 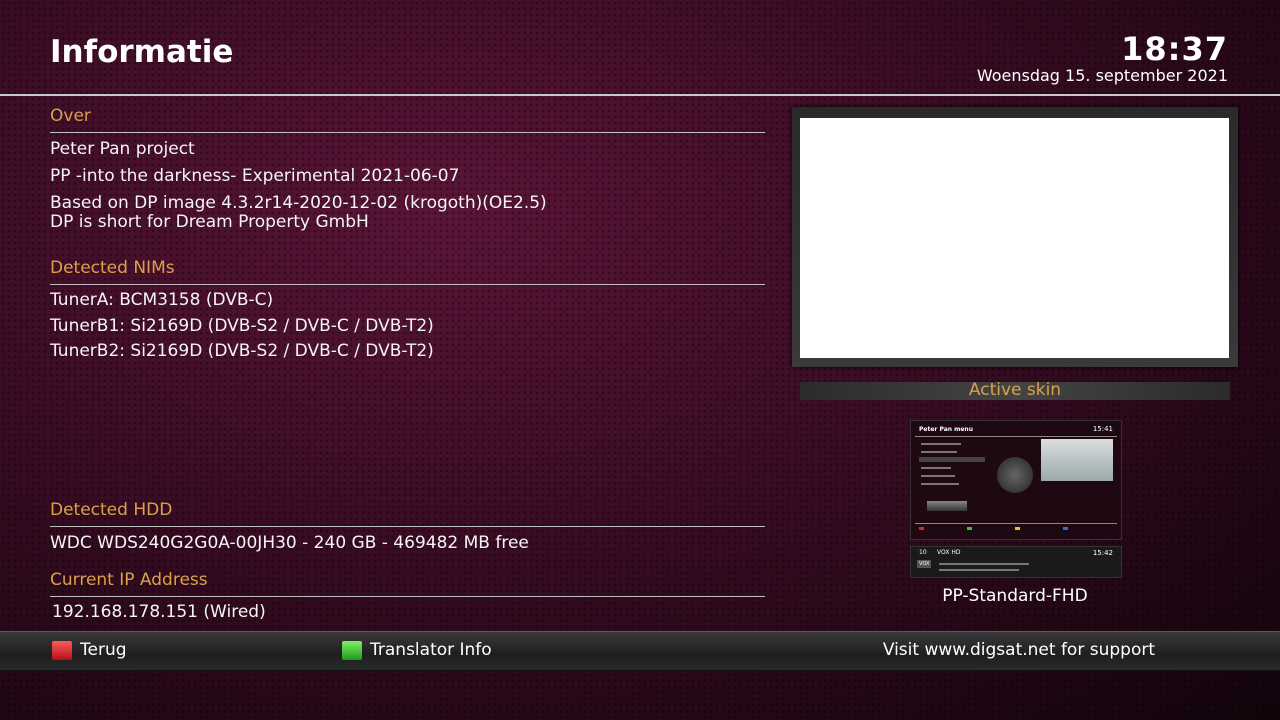 What do you see at coordinates (103, 650) in the screenshot?
I see `back-button: Terug` at bounding box center [103, 650].